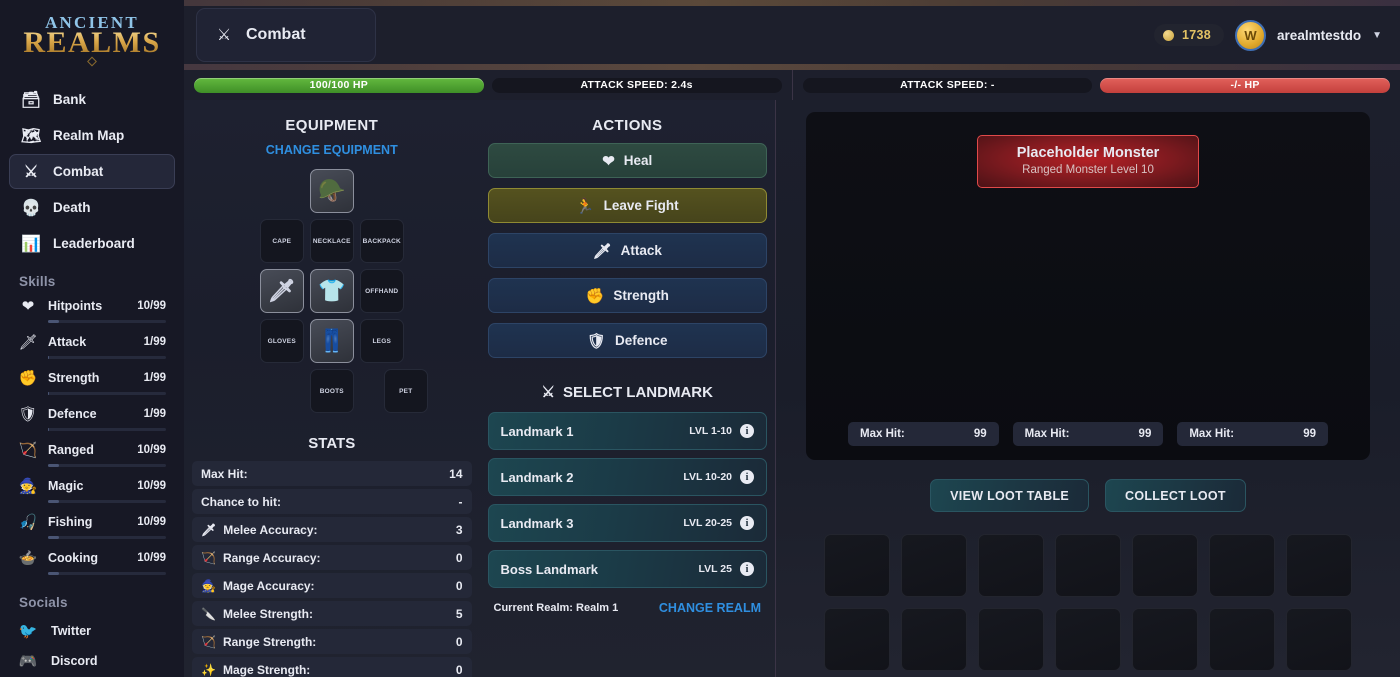 This screenshot has height=677, width=1400. What do you see at coordinates (1010, 495) in the screenshot?
I see `view-loot-table-button: VIEW LOOT TABLE` at bounding box center [1010, 495].